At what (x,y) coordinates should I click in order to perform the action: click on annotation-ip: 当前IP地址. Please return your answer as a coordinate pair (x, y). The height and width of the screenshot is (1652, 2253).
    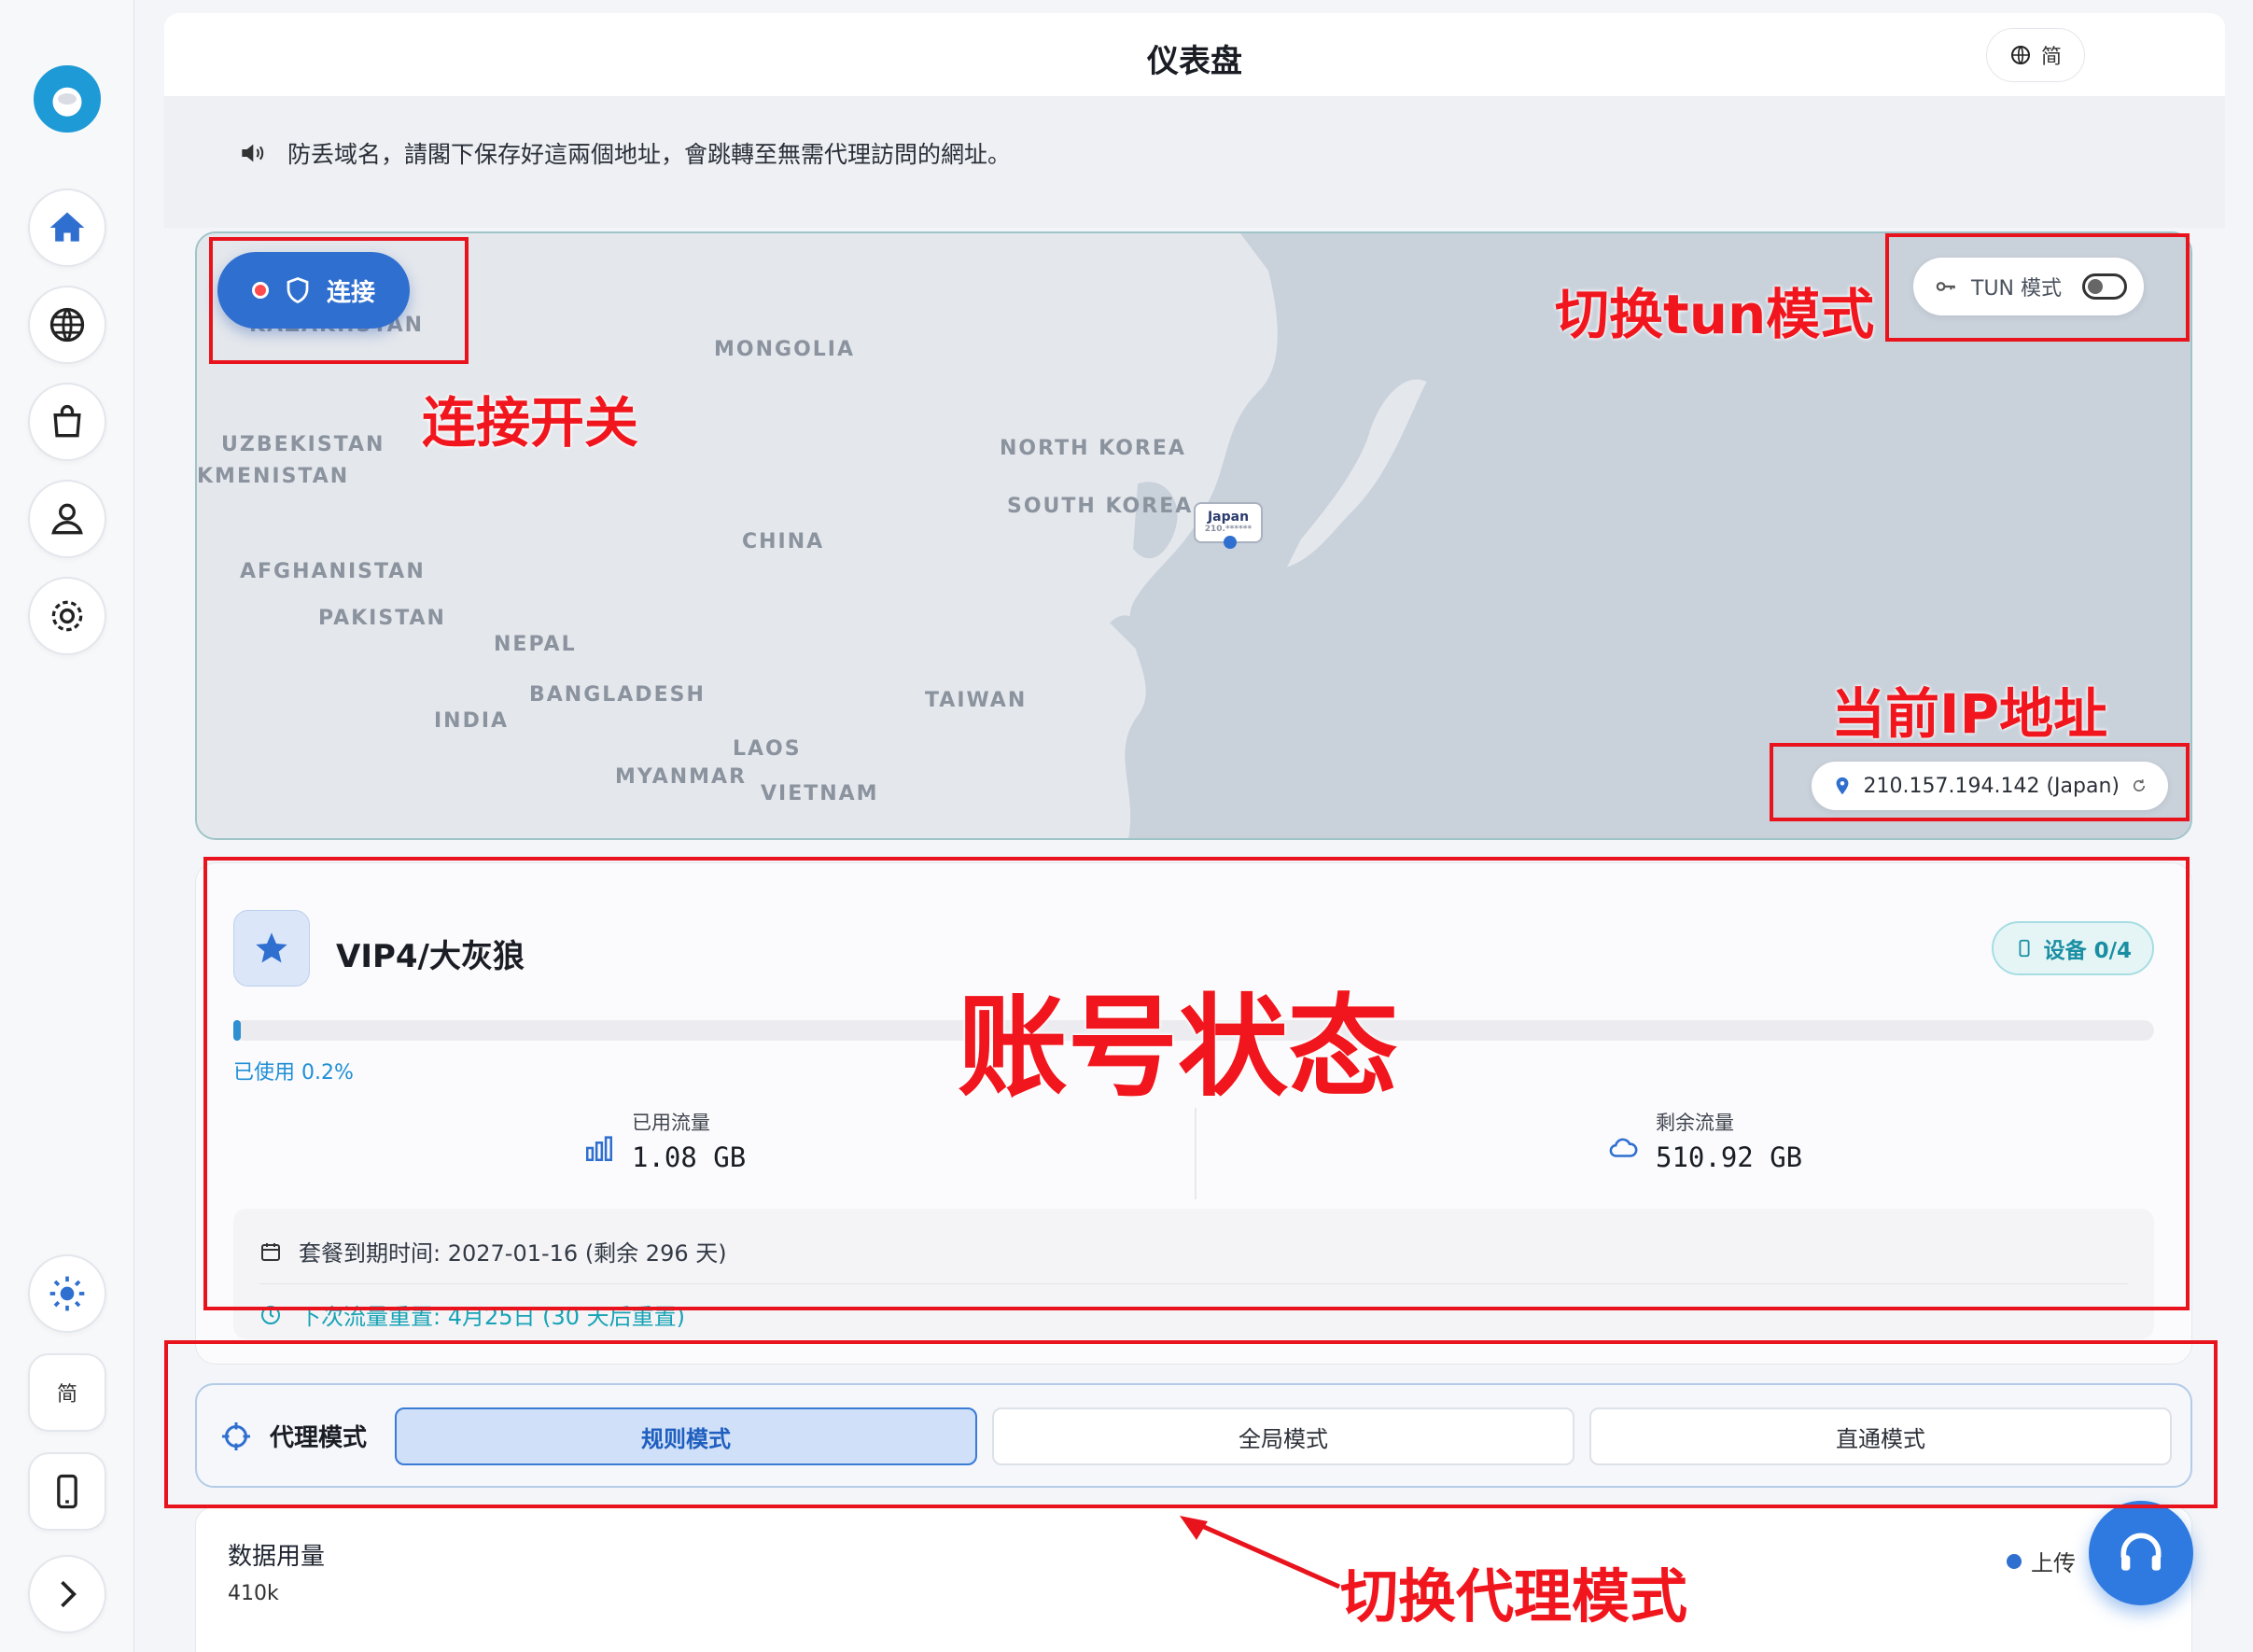
    Looking at the image, I should click on (1969, 714).